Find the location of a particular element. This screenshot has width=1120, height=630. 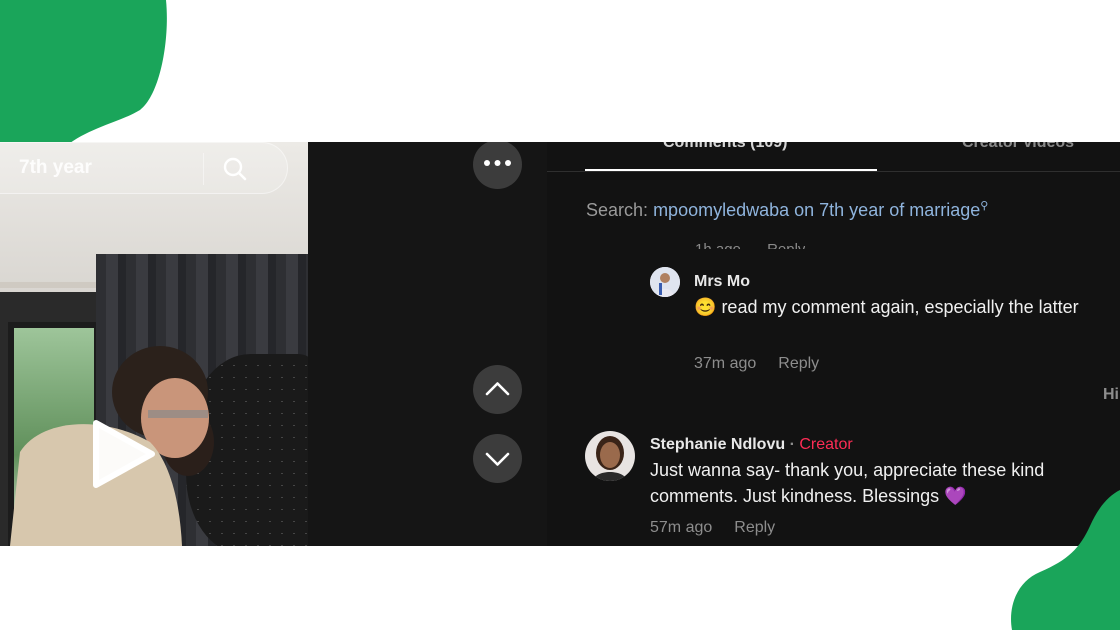

play-icon is located at coordinates (123, 454).